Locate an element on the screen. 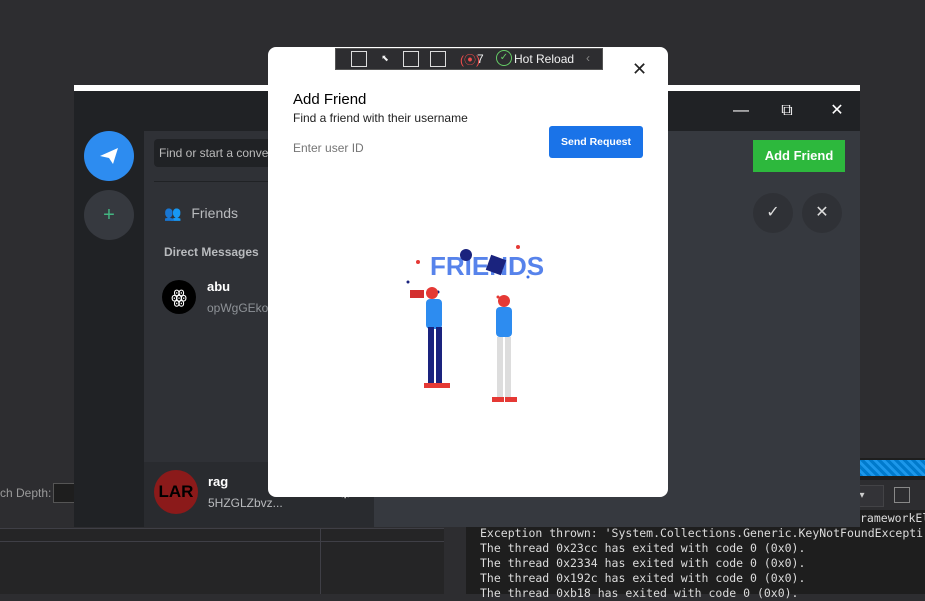 The height and width of the screenshot is (601, 925). panel-column-divider is located at coordinates (320, 561).